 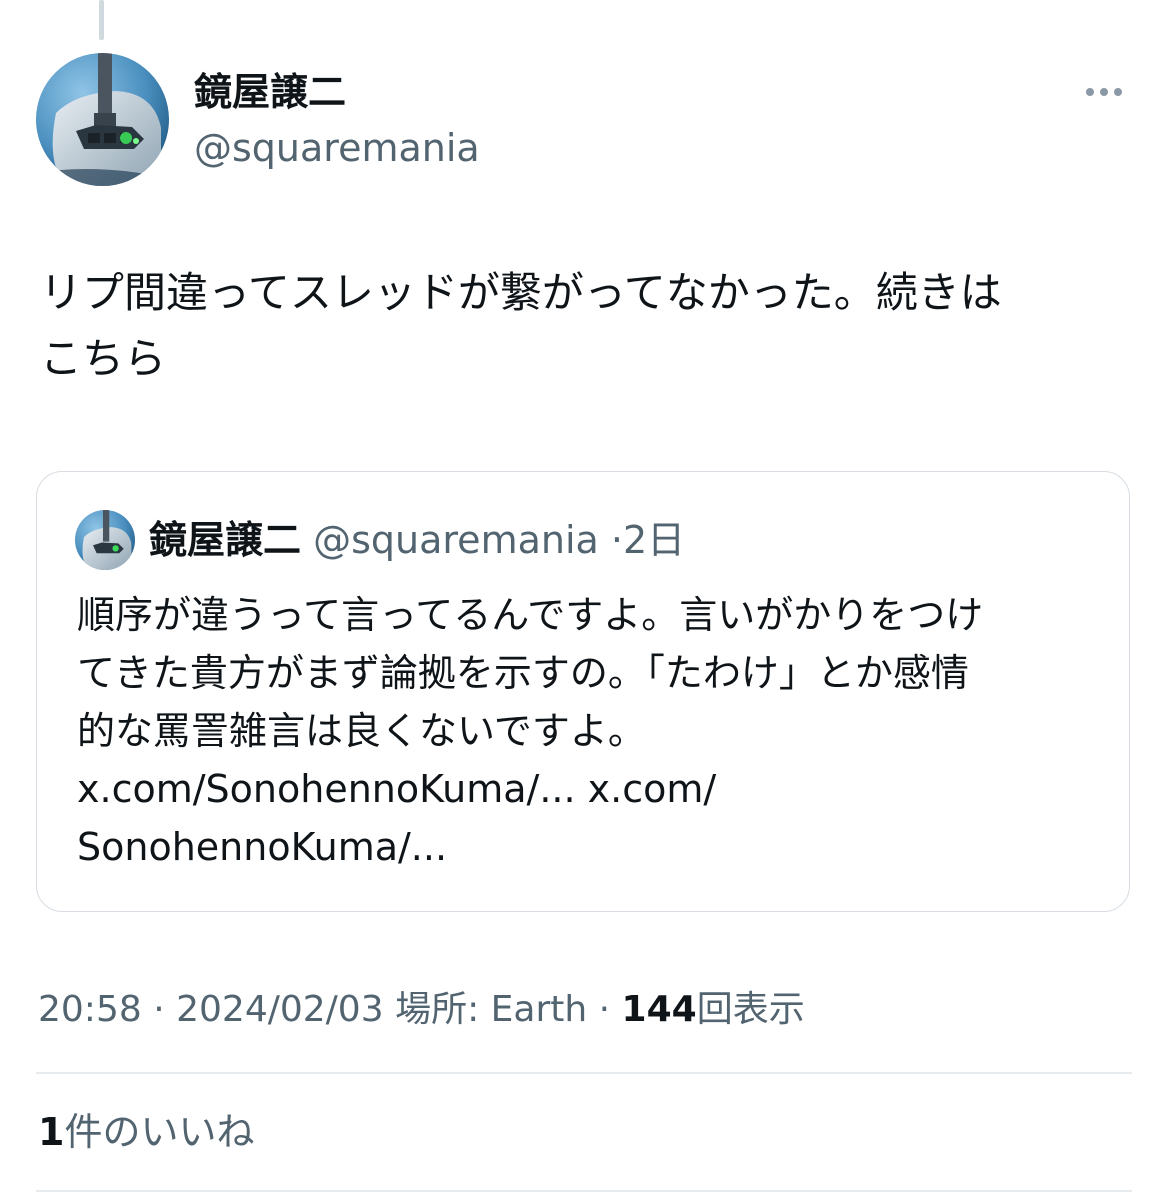 I want to click on author-avatar, so click(x=102, y=119).